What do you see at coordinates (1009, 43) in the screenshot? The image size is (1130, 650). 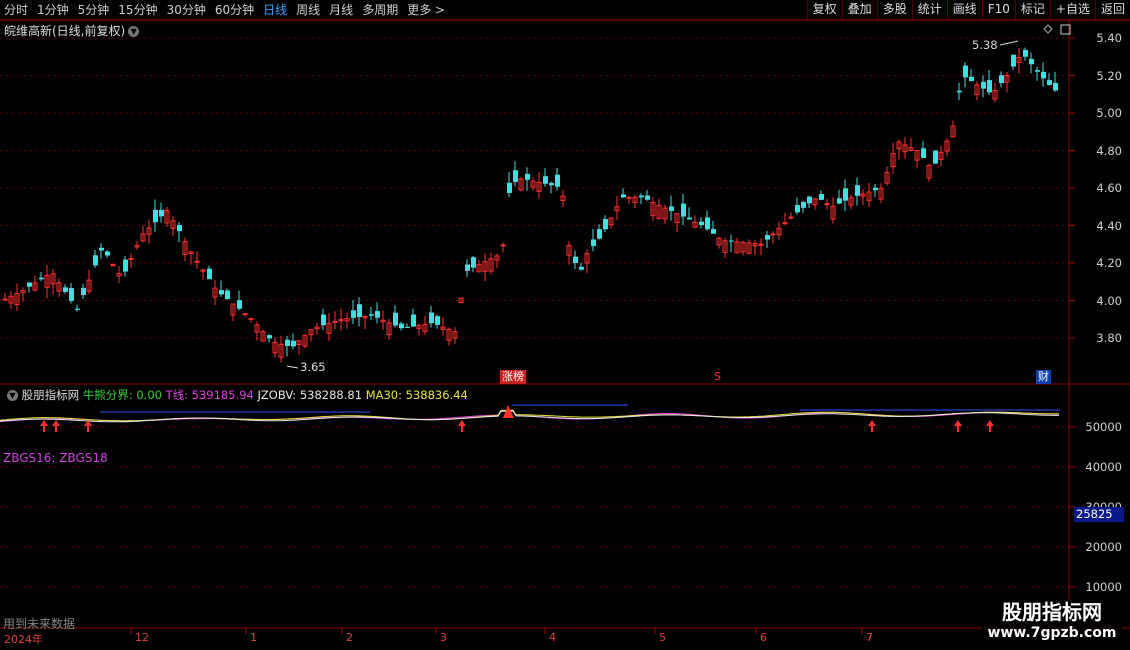 I see `high-pointer` at bounding box center [1009, 43].